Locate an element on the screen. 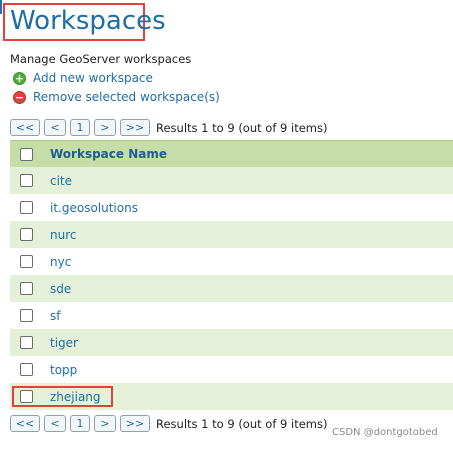 Image resolution: width=453 pixels, height=449 pixels. page-title: Workspaces is located at coordinates (88, 21).